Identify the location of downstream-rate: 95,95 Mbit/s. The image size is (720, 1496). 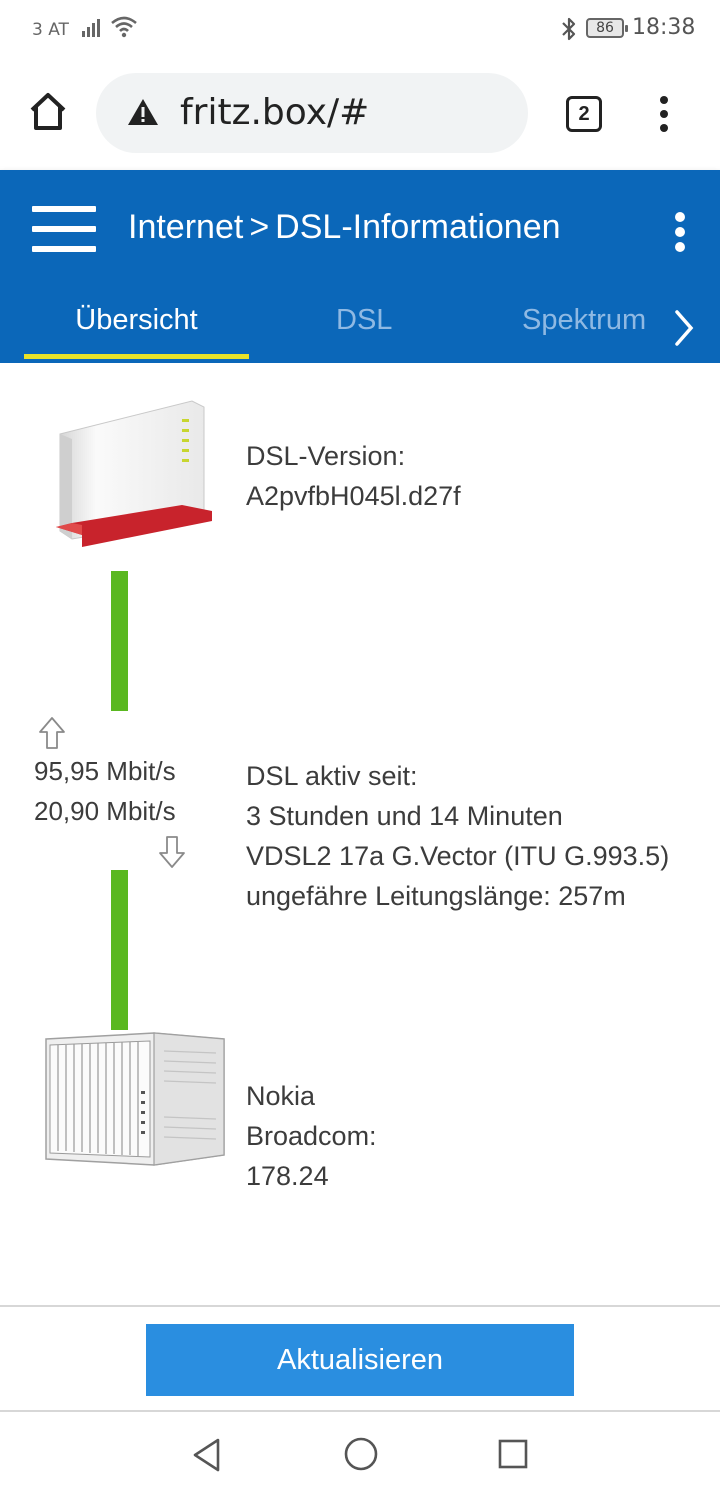
(105, 771).